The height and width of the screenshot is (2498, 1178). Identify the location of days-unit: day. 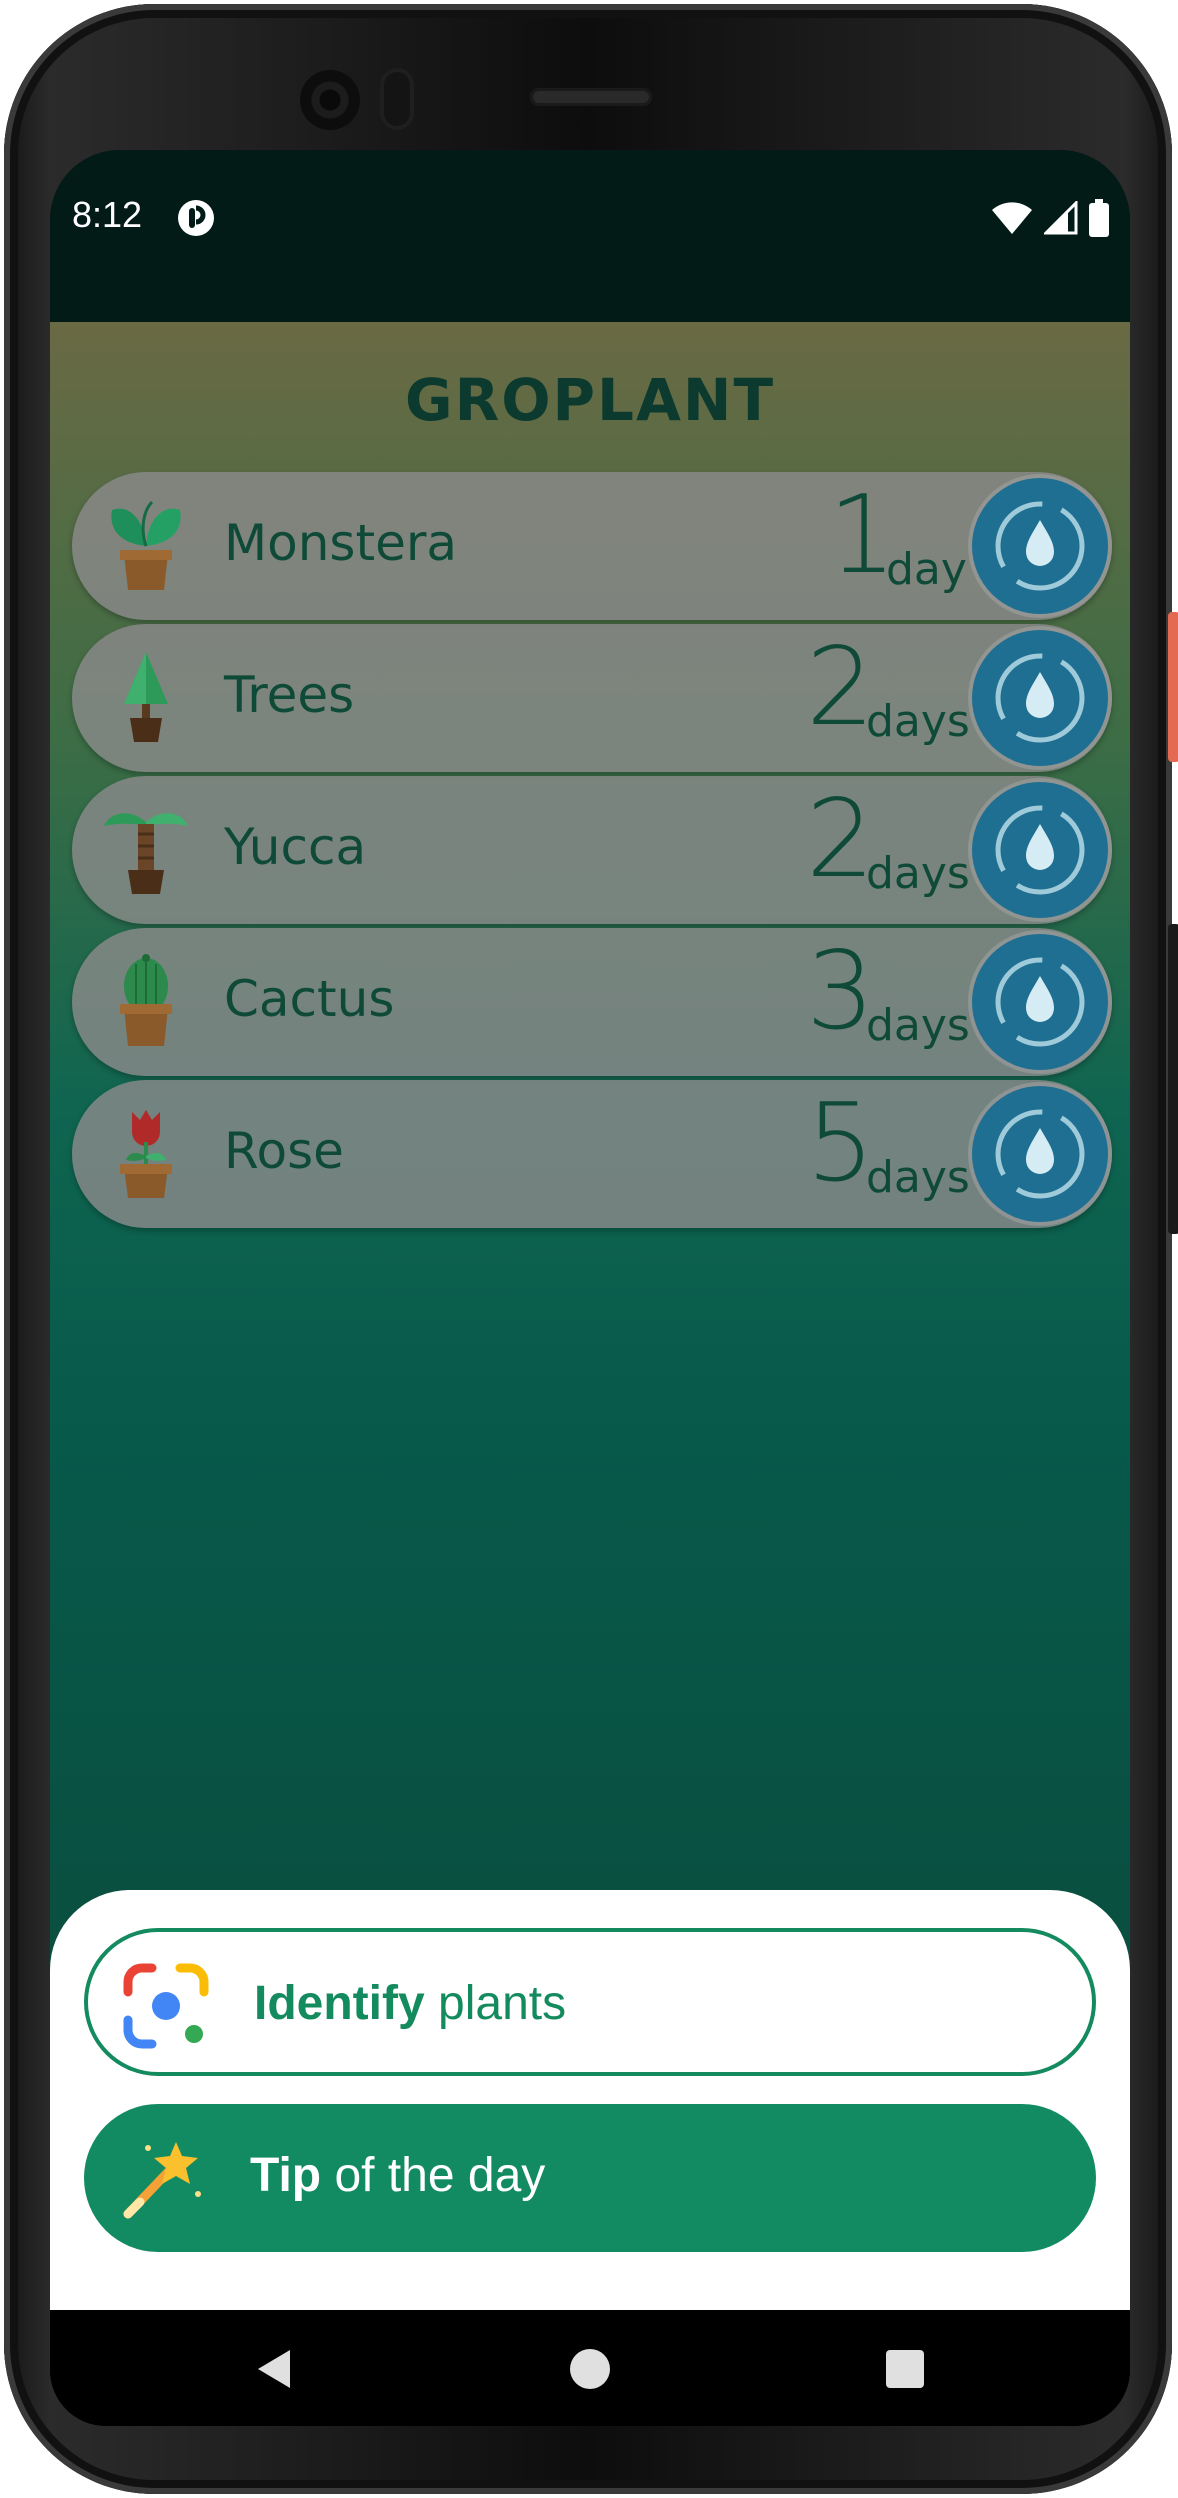
(926, 569).